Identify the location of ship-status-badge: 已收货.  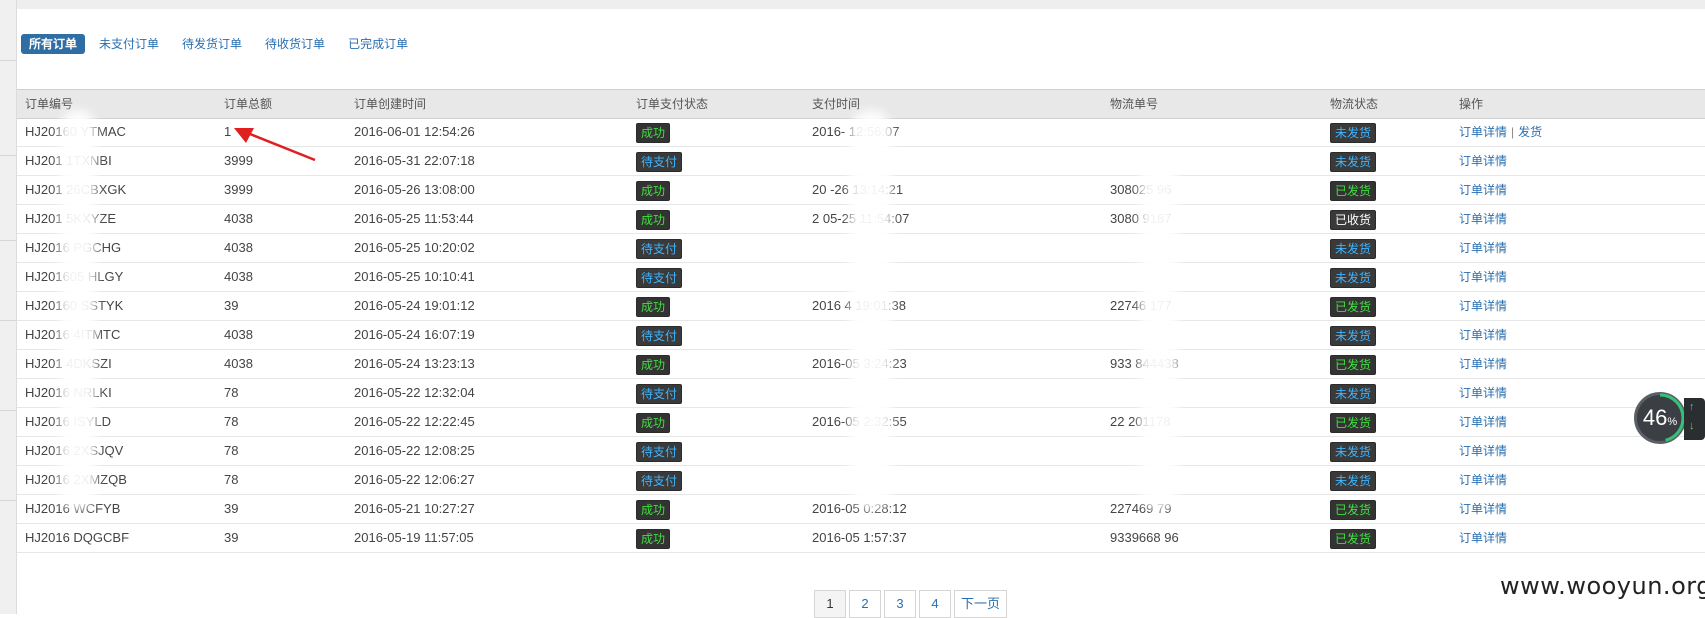
(1353, 219).